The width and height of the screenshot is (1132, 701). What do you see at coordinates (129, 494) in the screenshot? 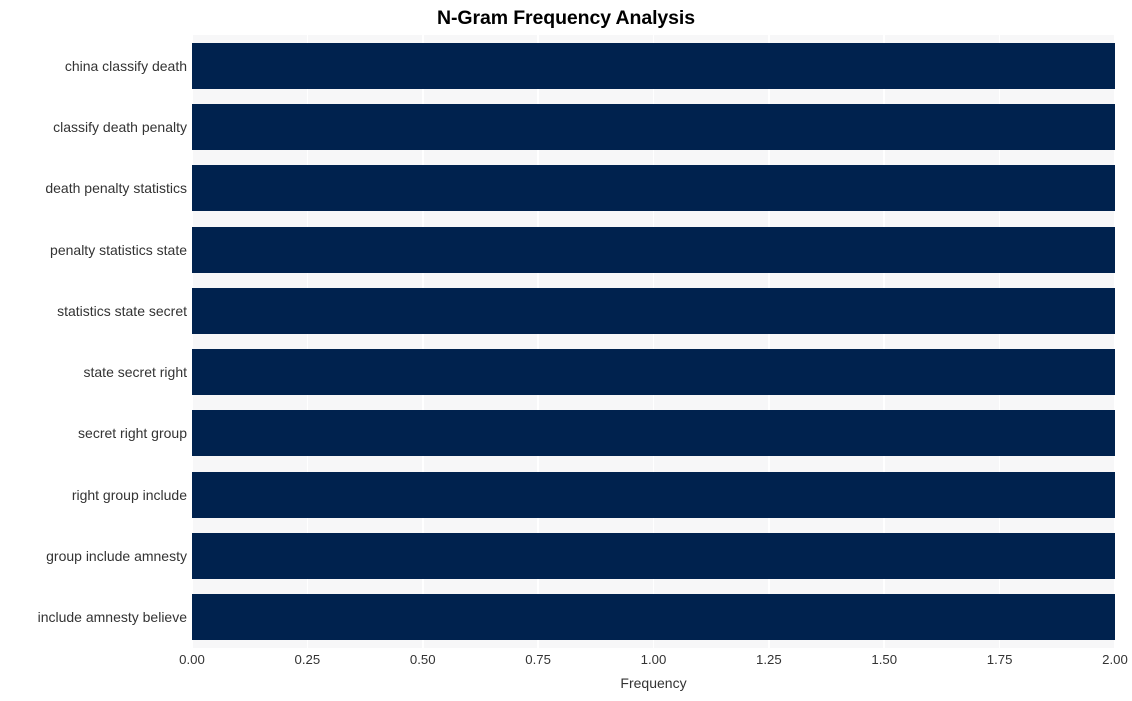
I see `y-tick-label: right group include` at bounding box center [129, 494].